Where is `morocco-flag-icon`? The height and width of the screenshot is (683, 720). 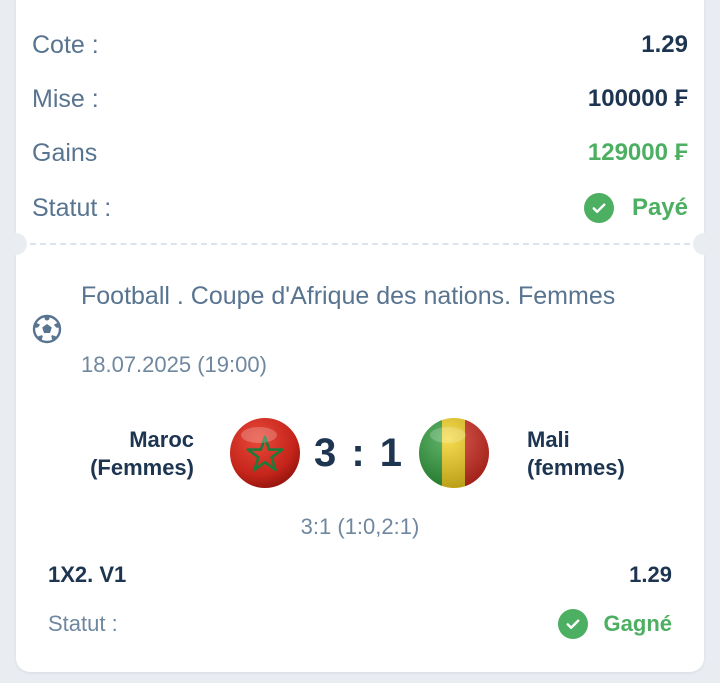 morocco-flag-icon is located at coordinates (265, 453).